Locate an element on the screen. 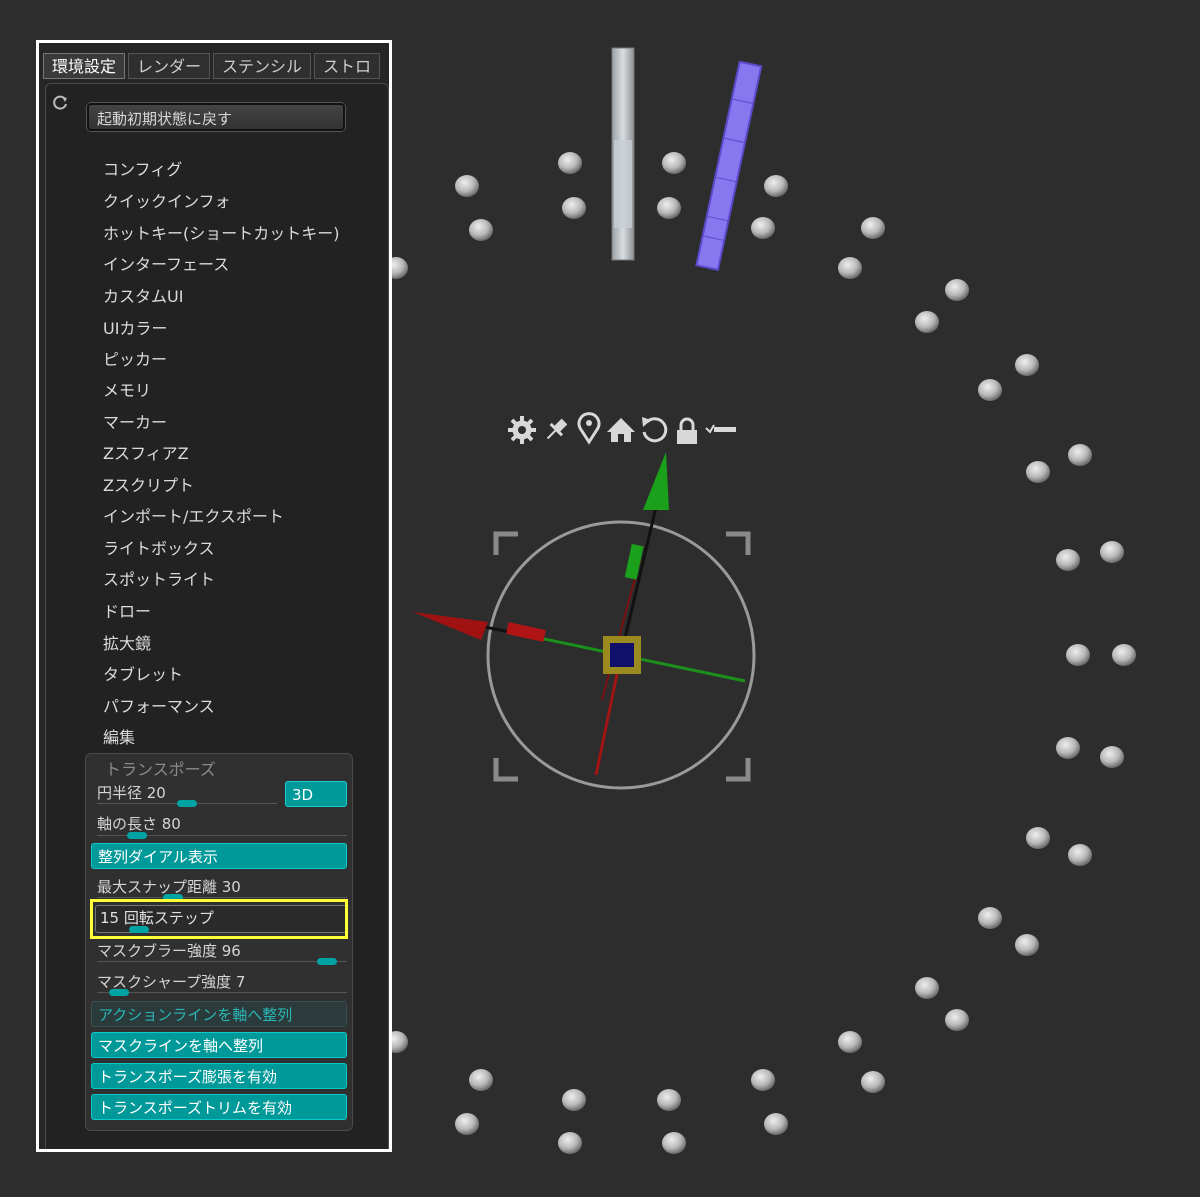 The width and height of the screenshot is (1200, 1197). max-snap-slider is located at coordinates (222, 897).